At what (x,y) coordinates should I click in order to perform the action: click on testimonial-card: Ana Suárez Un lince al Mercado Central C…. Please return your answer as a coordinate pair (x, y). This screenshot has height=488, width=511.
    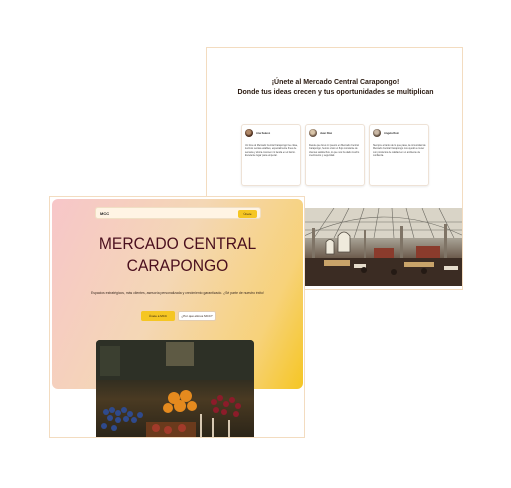
    Looking at the image, I should click on (271, 155).